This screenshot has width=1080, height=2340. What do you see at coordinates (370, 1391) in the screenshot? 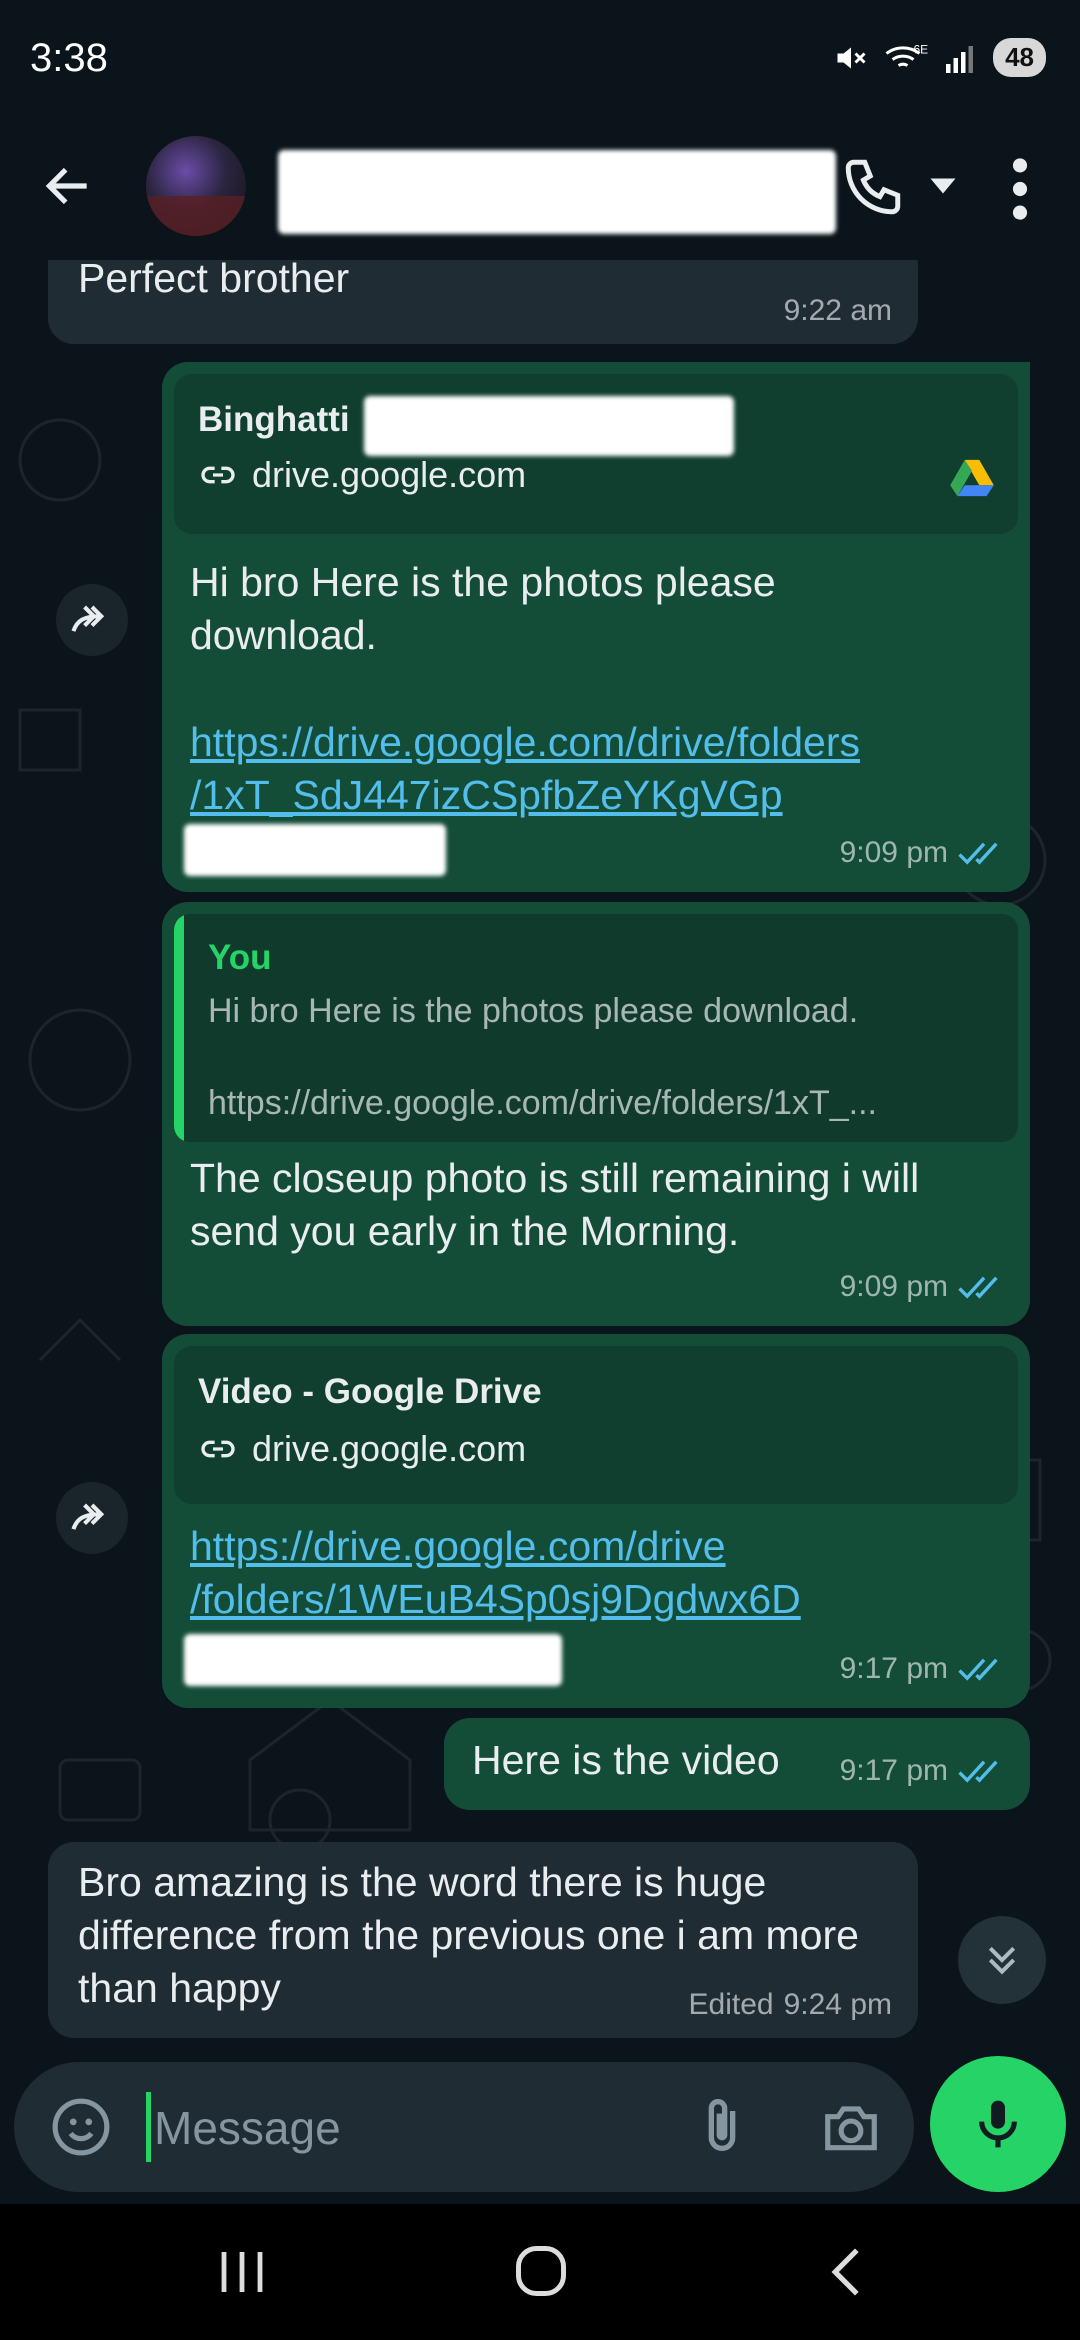
I see `preview-title: Video - Google Drive` at bounding box center [370, 1391].